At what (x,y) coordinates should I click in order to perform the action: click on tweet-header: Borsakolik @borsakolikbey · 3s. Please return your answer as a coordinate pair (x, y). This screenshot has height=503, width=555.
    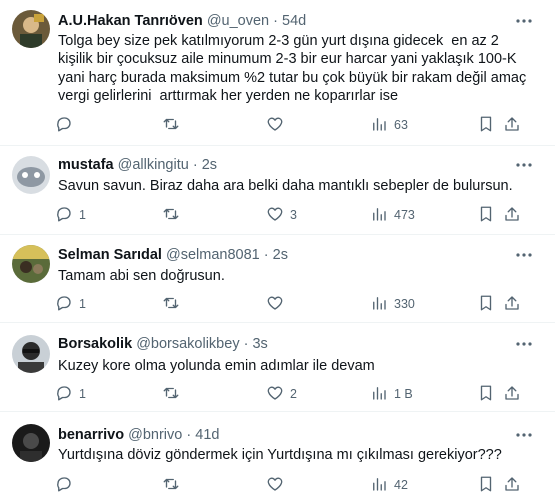
    Looking at the image, I should click on (163, 344).